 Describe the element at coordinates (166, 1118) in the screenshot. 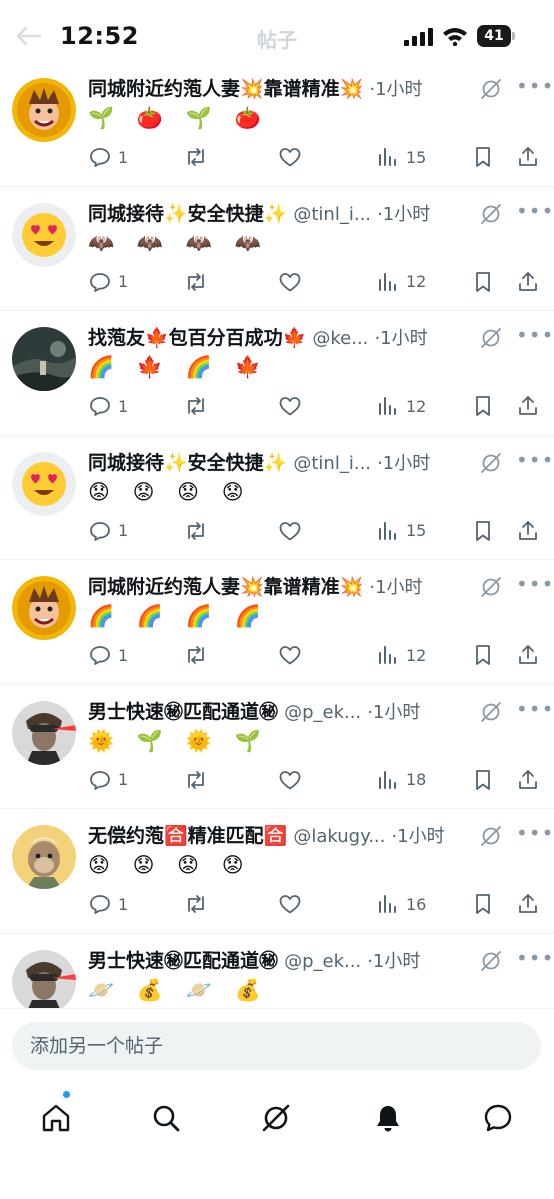

I see `nav-search` at that location.